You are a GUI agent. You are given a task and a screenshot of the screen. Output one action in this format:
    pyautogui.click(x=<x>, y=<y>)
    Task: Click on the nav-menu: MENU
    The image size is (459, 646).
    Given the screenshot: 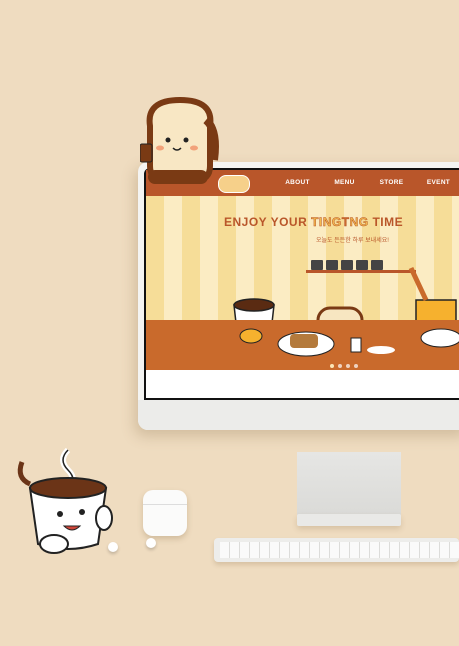 What is the action you would take?
    pyautogui.click(x=344, y=183)
    